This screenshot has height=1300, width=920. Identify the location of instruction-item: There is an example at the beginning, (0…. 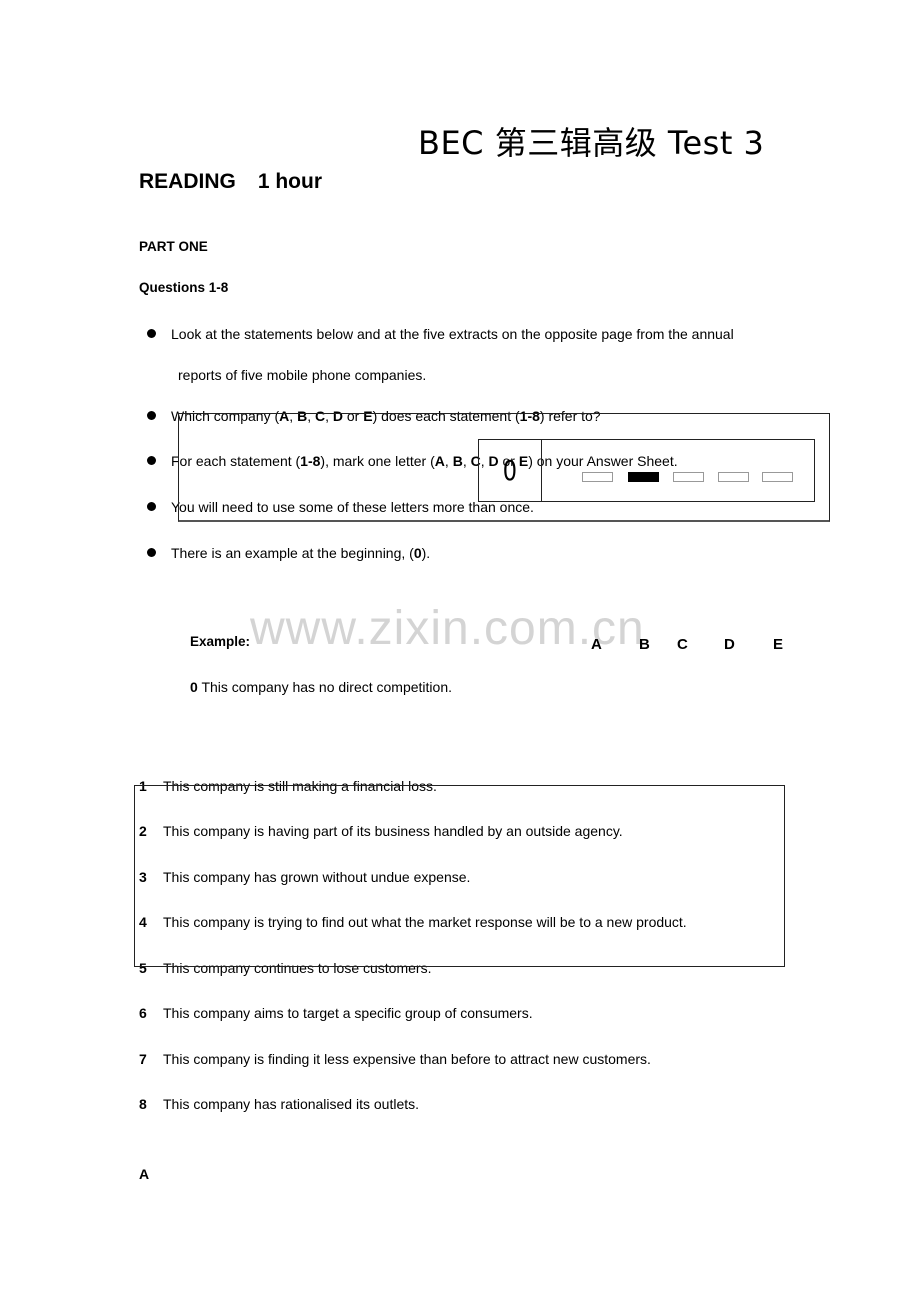
(288, 553).